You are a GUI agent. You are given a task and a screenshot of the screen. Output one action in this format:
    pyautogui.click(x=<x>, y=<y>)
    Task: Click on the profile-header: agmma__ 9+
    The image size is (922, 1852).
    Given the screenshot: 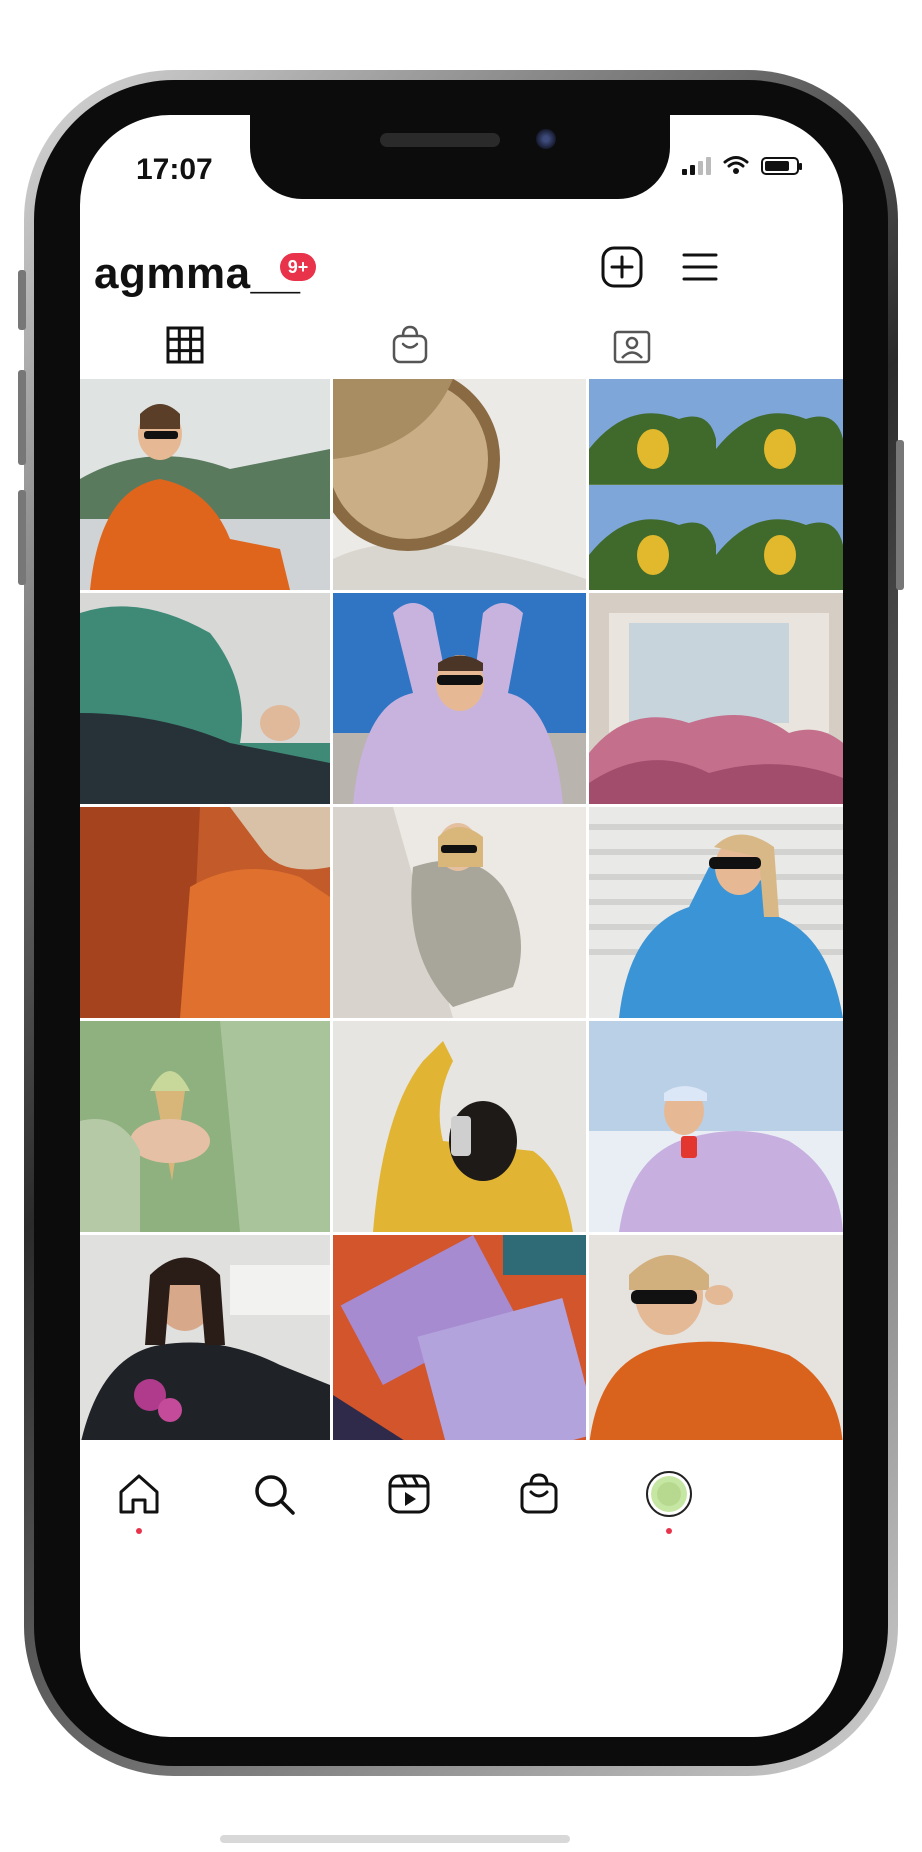 What is the action you would take?
    pyautogui.click(x=461, y=280)
    